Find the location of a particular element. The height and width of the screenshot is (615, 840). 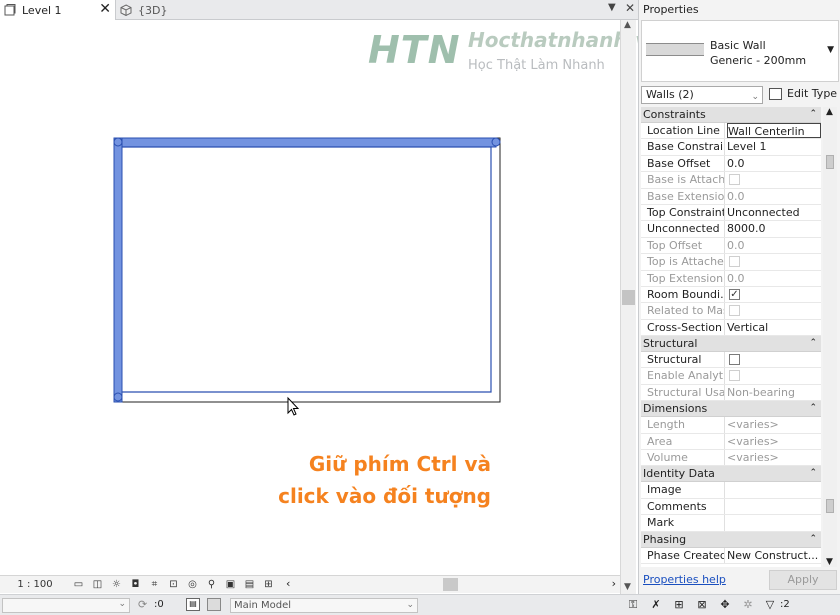

visual-style-icon: ◫ is located at coordinates (97, 585).